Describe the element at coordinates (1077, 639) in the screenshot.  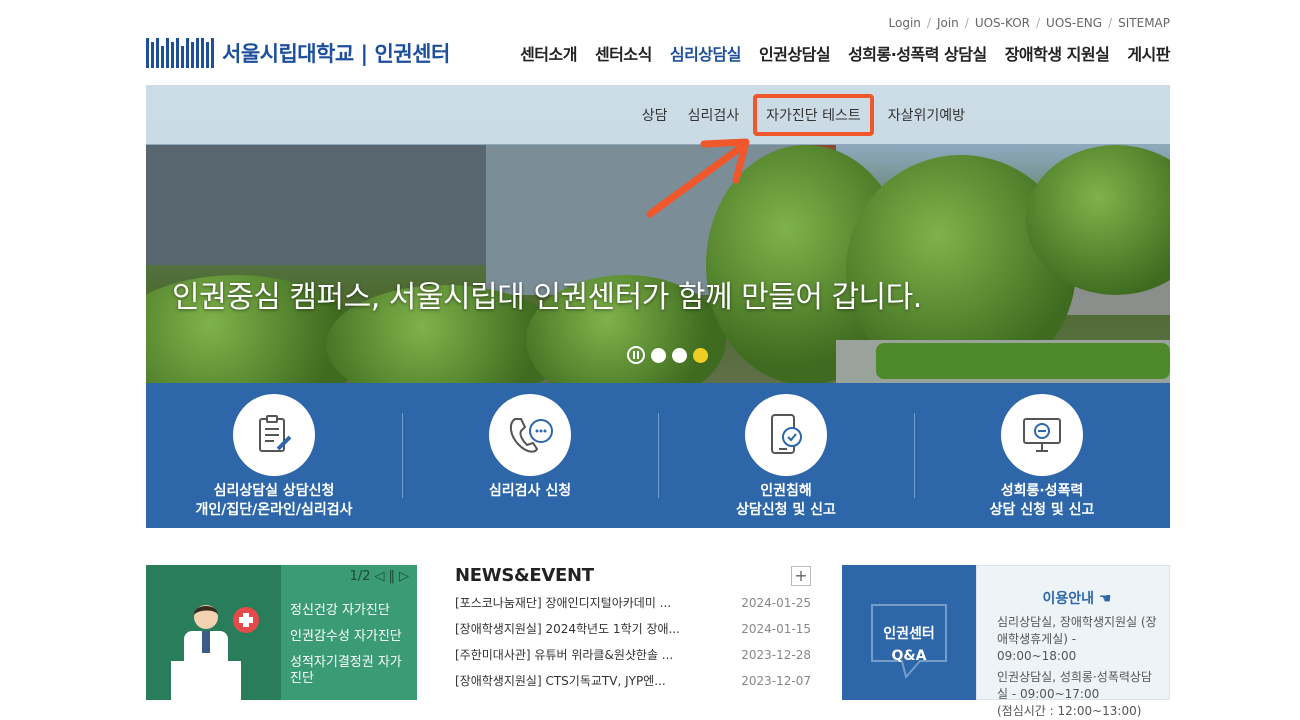
I see `usage-info-line: 심리상담실, 장애학생지원실 (장애학생휴게실) - 09:00~18:00` at that location.